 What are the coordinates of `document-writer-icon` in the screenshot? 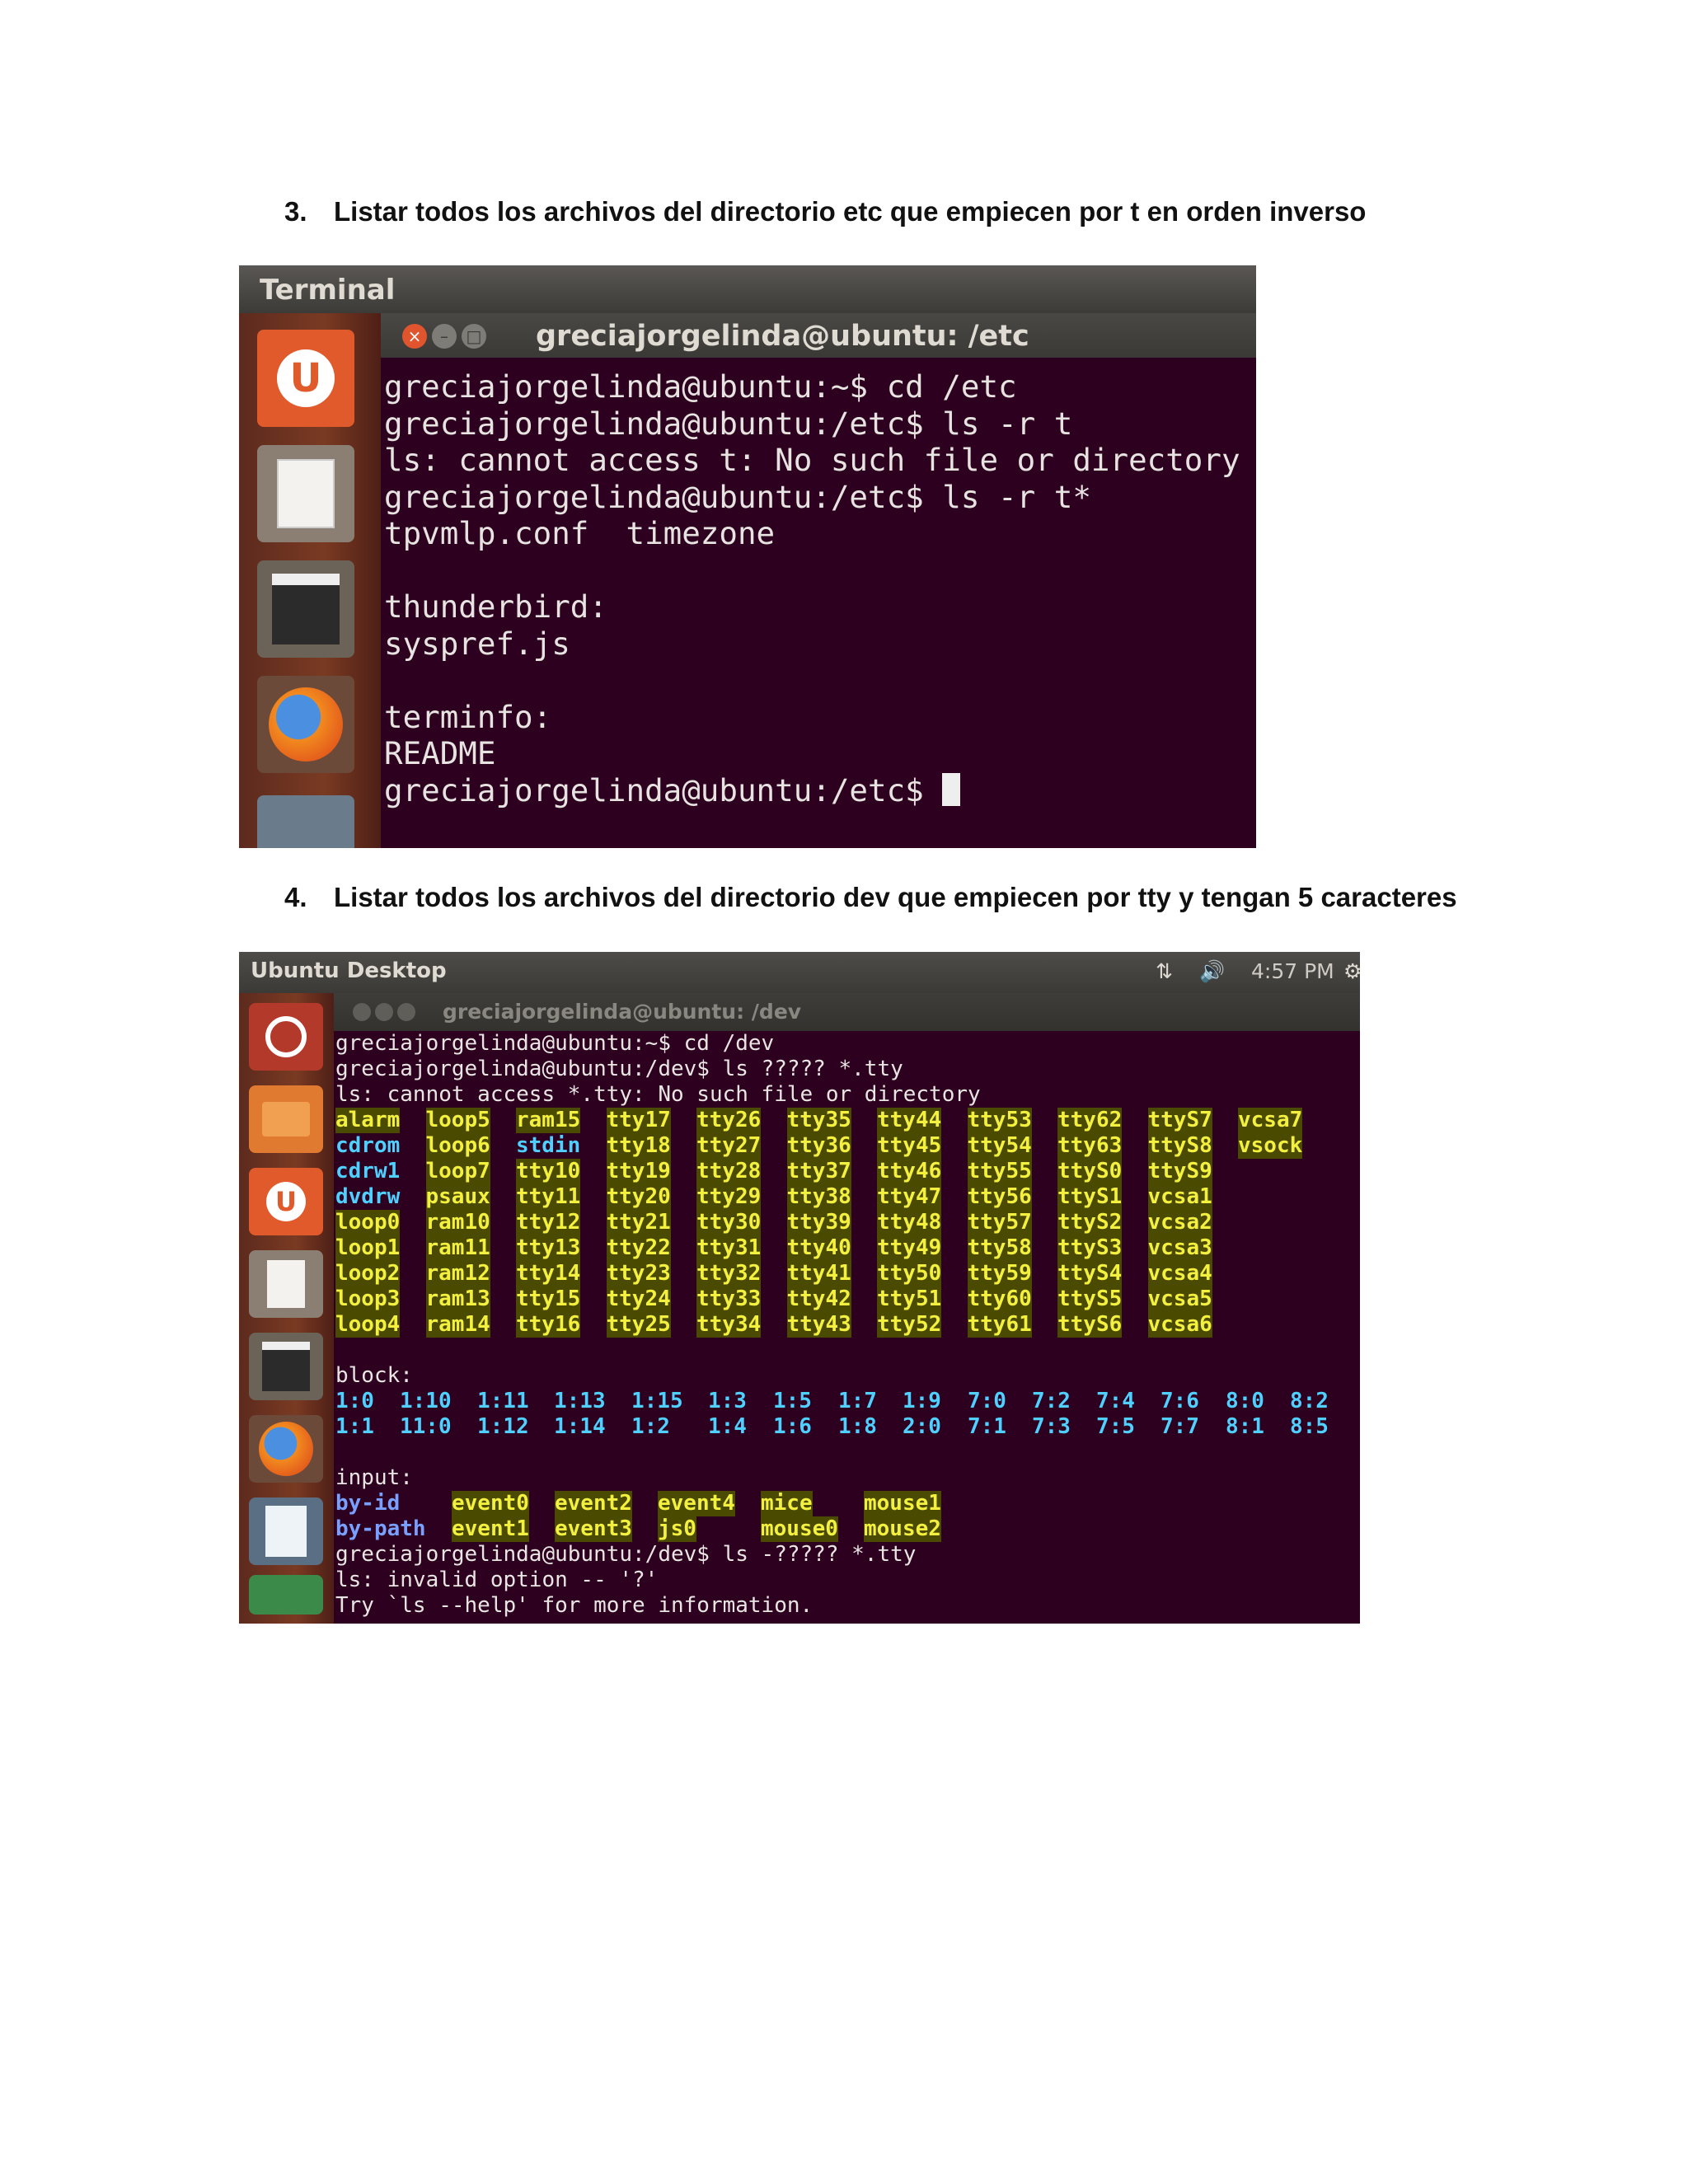 It's located at (286, 1531).